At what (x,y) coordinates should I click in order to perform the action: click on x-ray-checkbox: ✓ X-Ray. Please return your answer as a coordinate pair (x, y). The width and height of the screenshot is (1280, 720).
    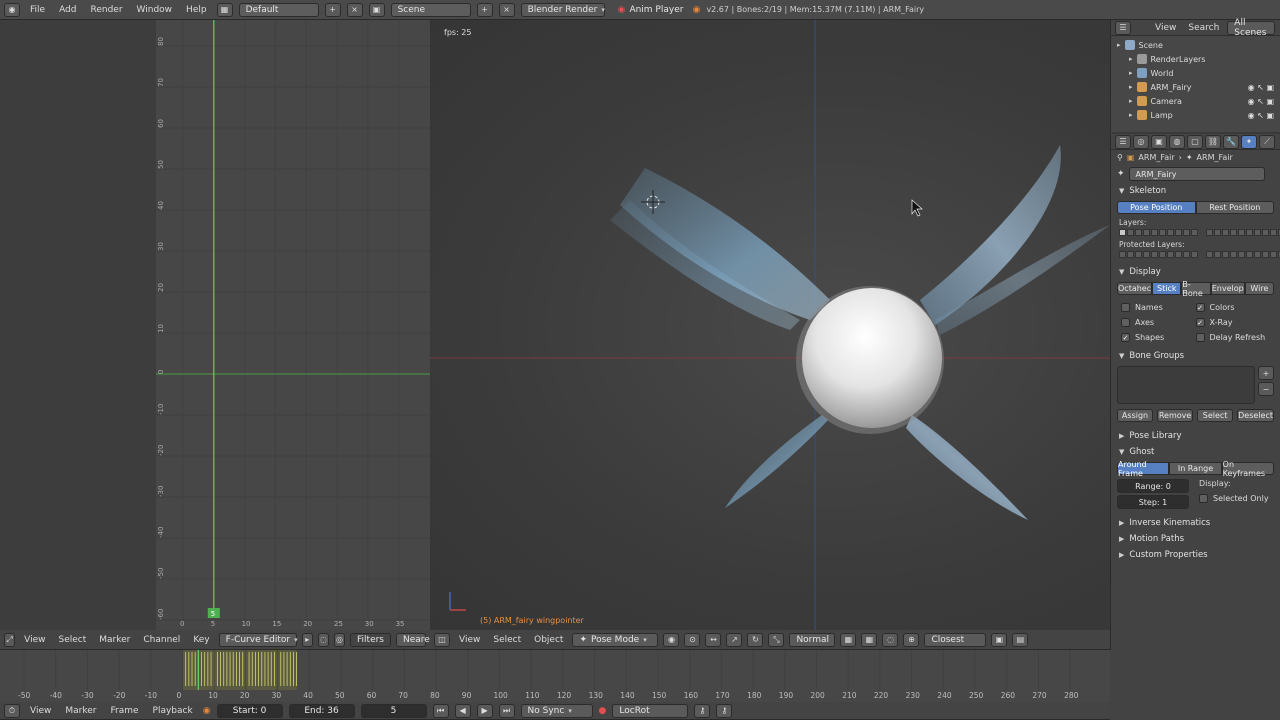
    Looking at the image, I should click on (1233, 322).